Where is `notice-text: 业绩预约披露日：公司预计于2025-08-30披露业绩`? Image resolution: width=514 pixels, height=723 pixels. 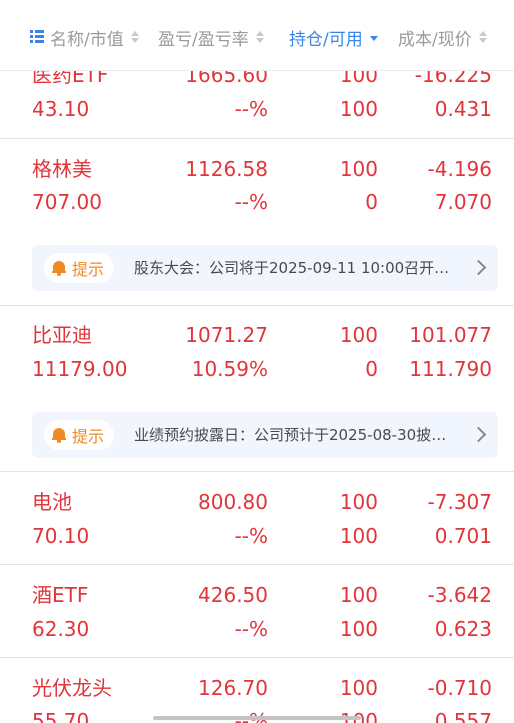
notice-text: 业绩预约披露日：公司预计于2025-08-30披露业绩 is located at coordinates (294, 435).